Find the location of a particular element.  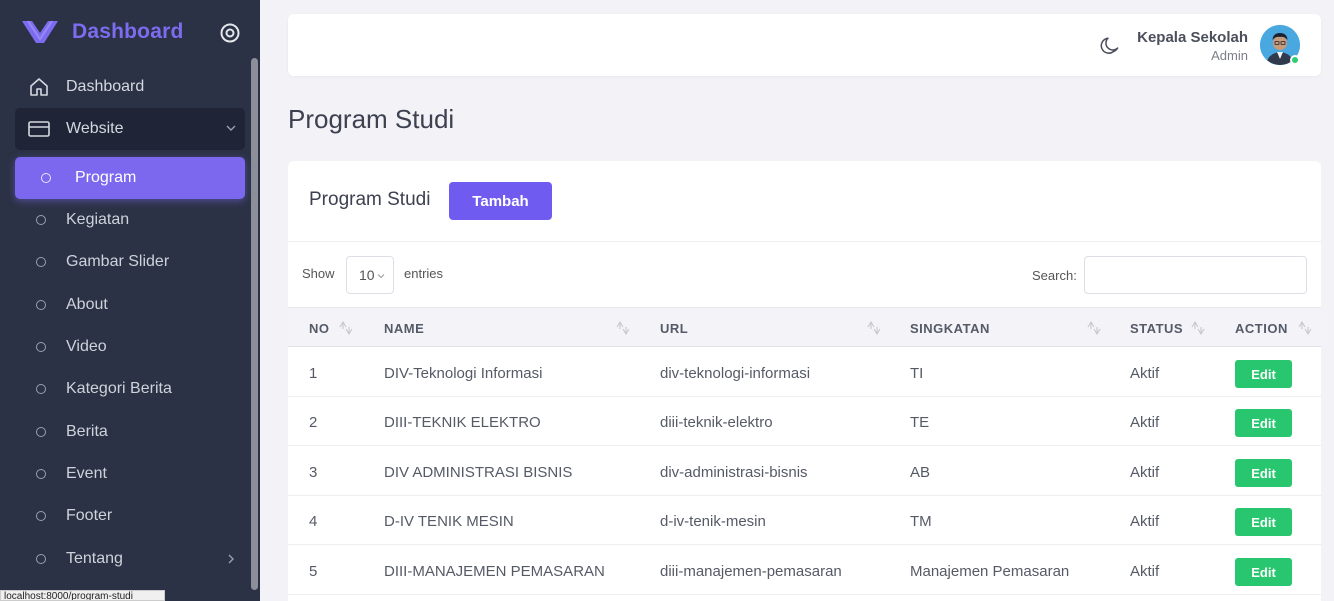

column-header-action: ACTION is located at coordinates (1261, 328).